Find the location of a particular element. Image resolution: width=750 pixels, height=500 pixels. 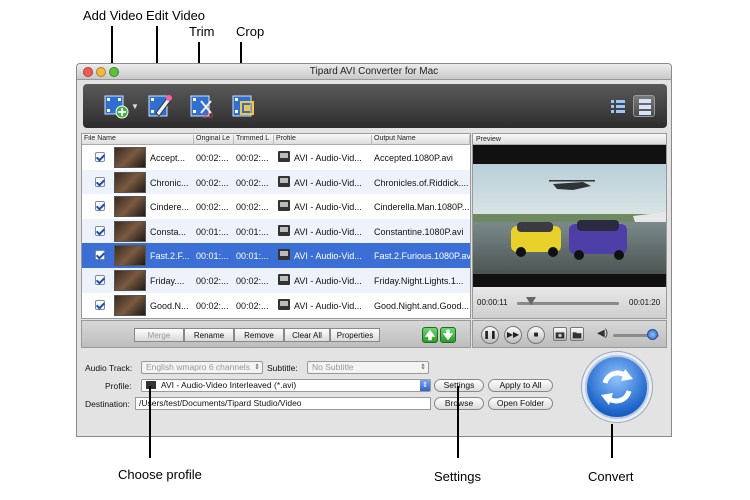

snapshot-folder-button is located at coordinates (577, 334).